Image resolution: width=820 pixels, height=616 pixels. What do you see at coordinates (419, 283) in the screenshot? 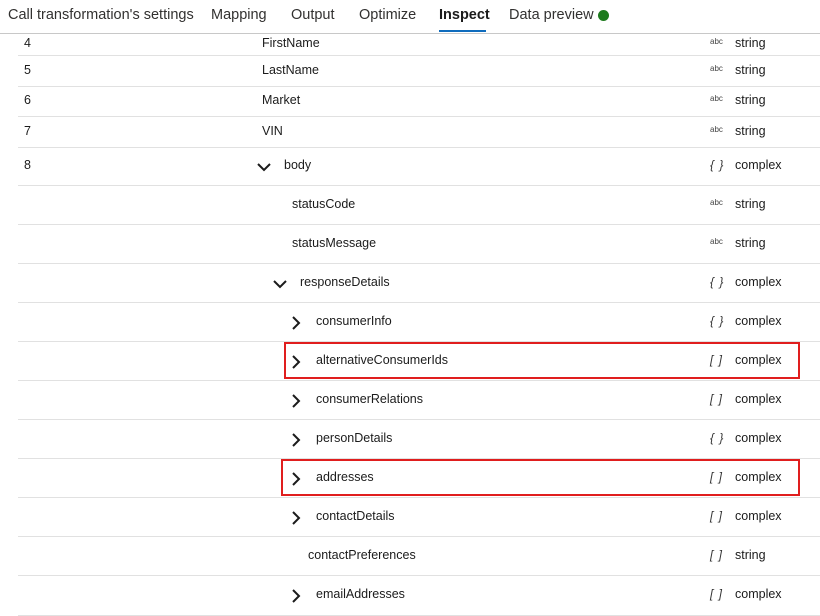
I see `table-row: responseDetails { } complex` at bounding box center [419, 283].